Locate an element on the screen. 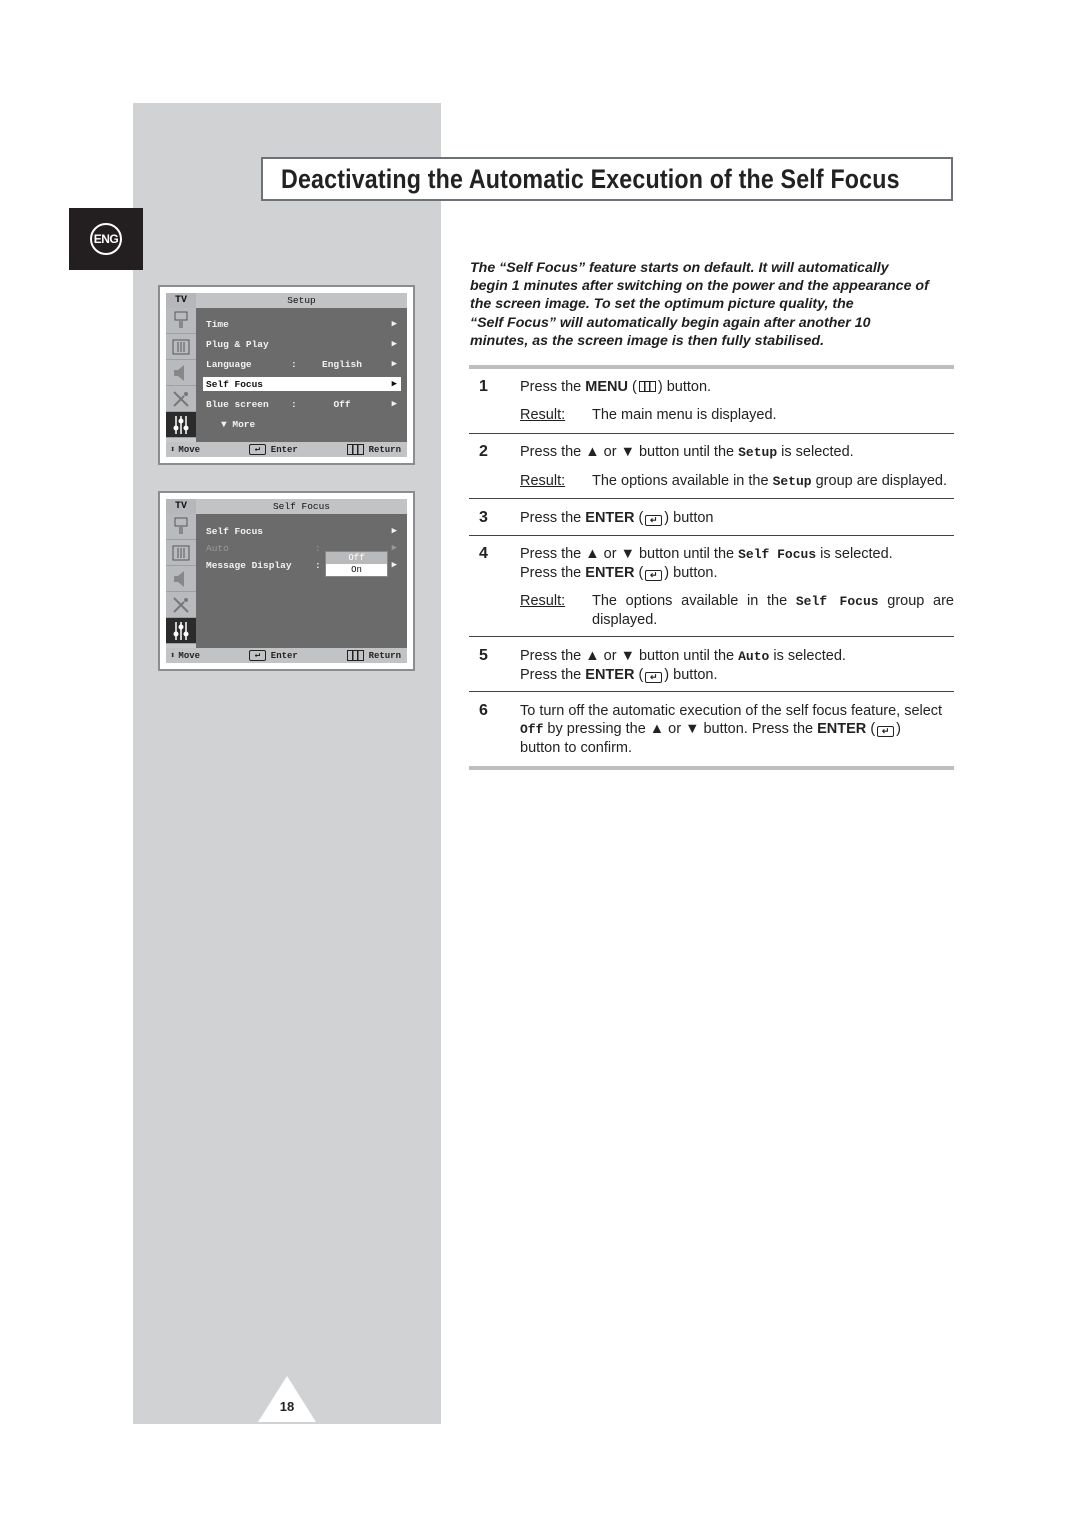 This screenshot has height=1528, width=1080. footer-move: ⬍ Move is located at coordinates (185, 655).